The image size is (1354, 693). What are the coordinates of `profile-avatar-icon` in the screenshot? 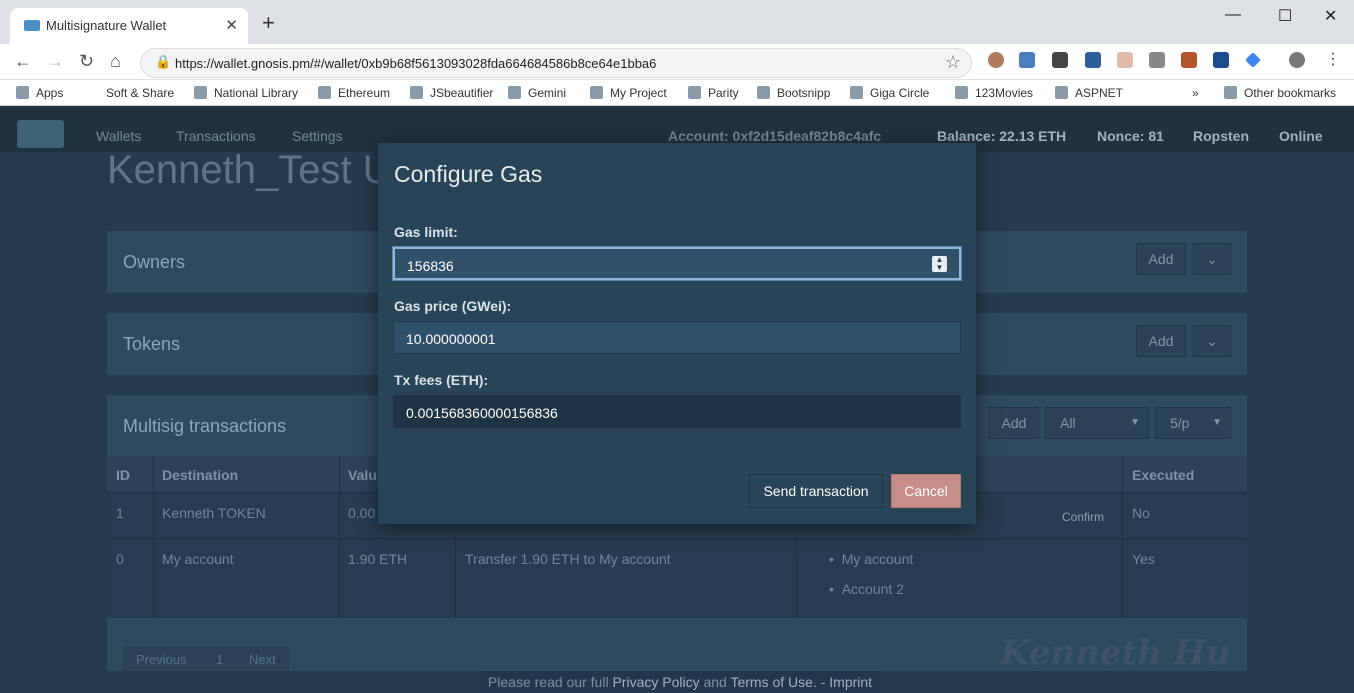 It's located at (1297, 60).